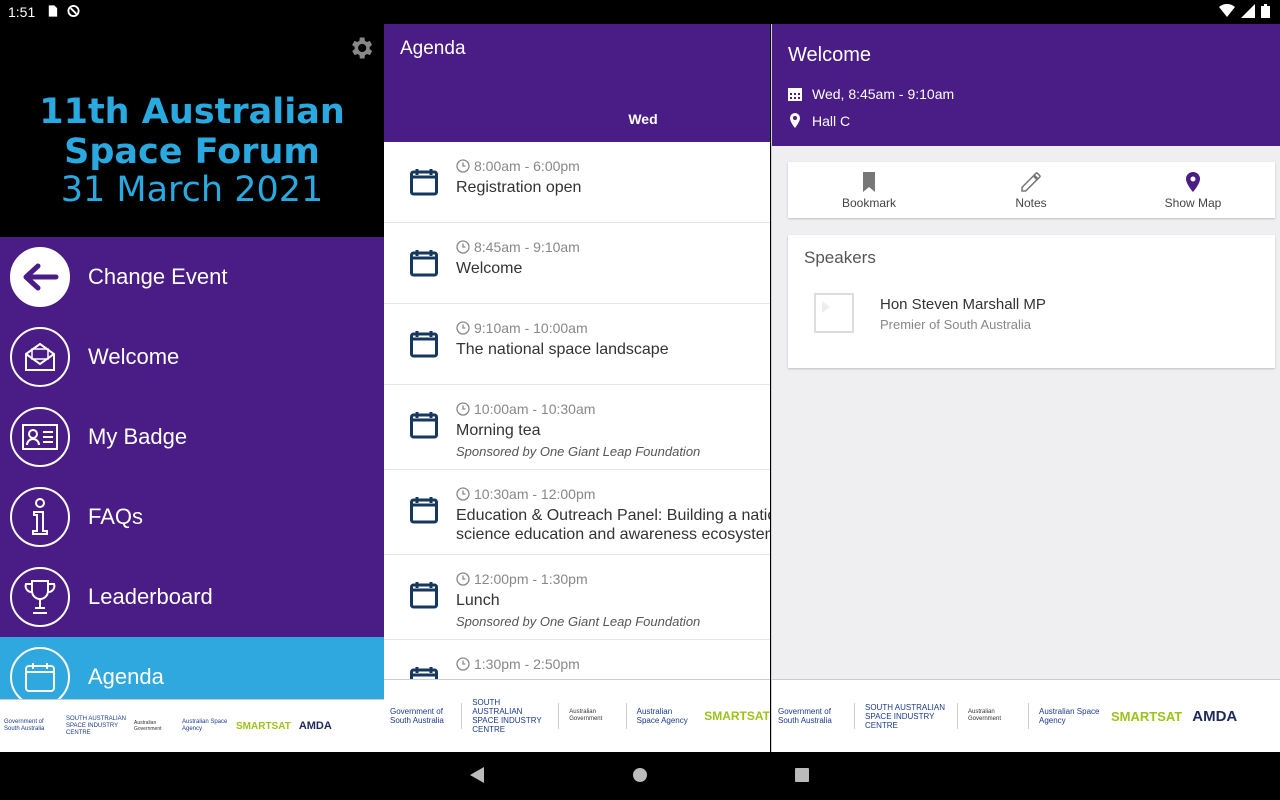 The height and width of the screenshot is (800, 1280). What do you see at coordinates (869, 182) in the screenshot?
I see `bookmark-icon` at bounding box center [869, 182].